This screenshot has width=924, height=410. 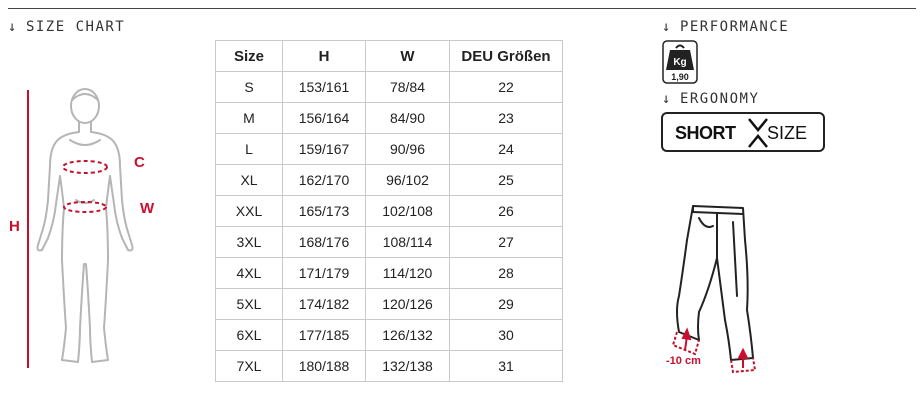 I want to click on table-row: 6XL 177/185 126/132 30, so click(x=389, y=335).